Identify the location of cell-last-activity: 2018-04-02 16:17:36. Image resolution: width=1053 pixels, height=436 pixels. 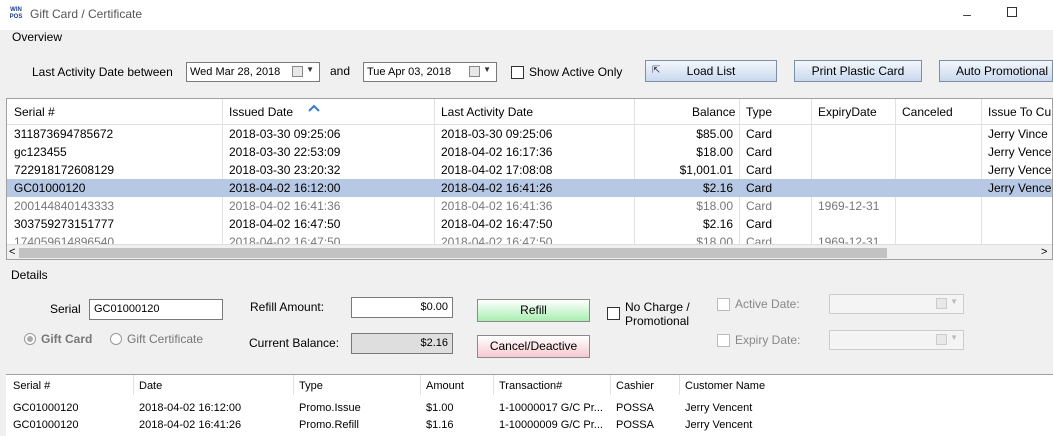
(497, 152).